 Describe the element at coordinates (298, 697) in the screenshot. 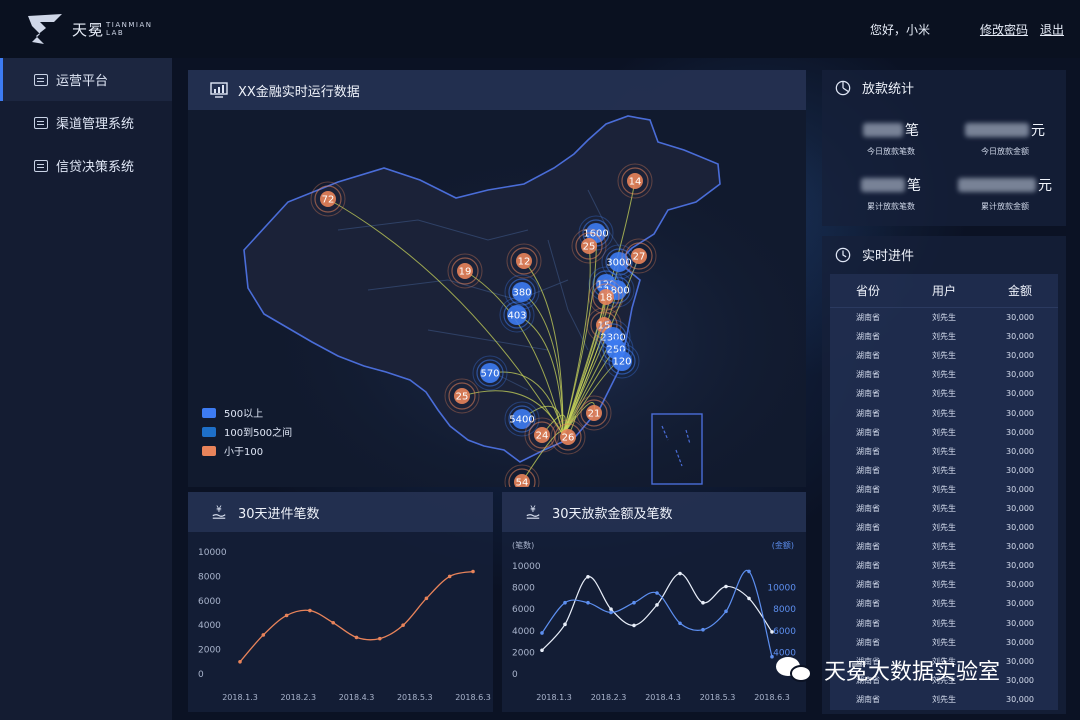

I see `x-tick-label: 2018.2.3` at that location.